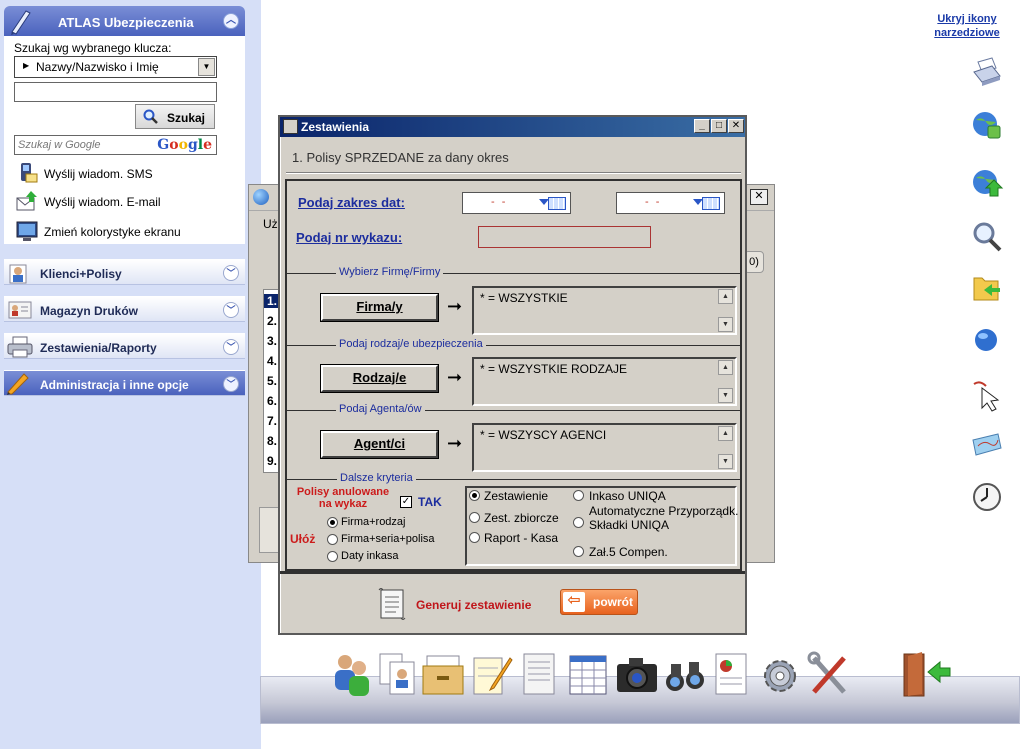  I want to click on report-chart-icon, so click(732, 674).